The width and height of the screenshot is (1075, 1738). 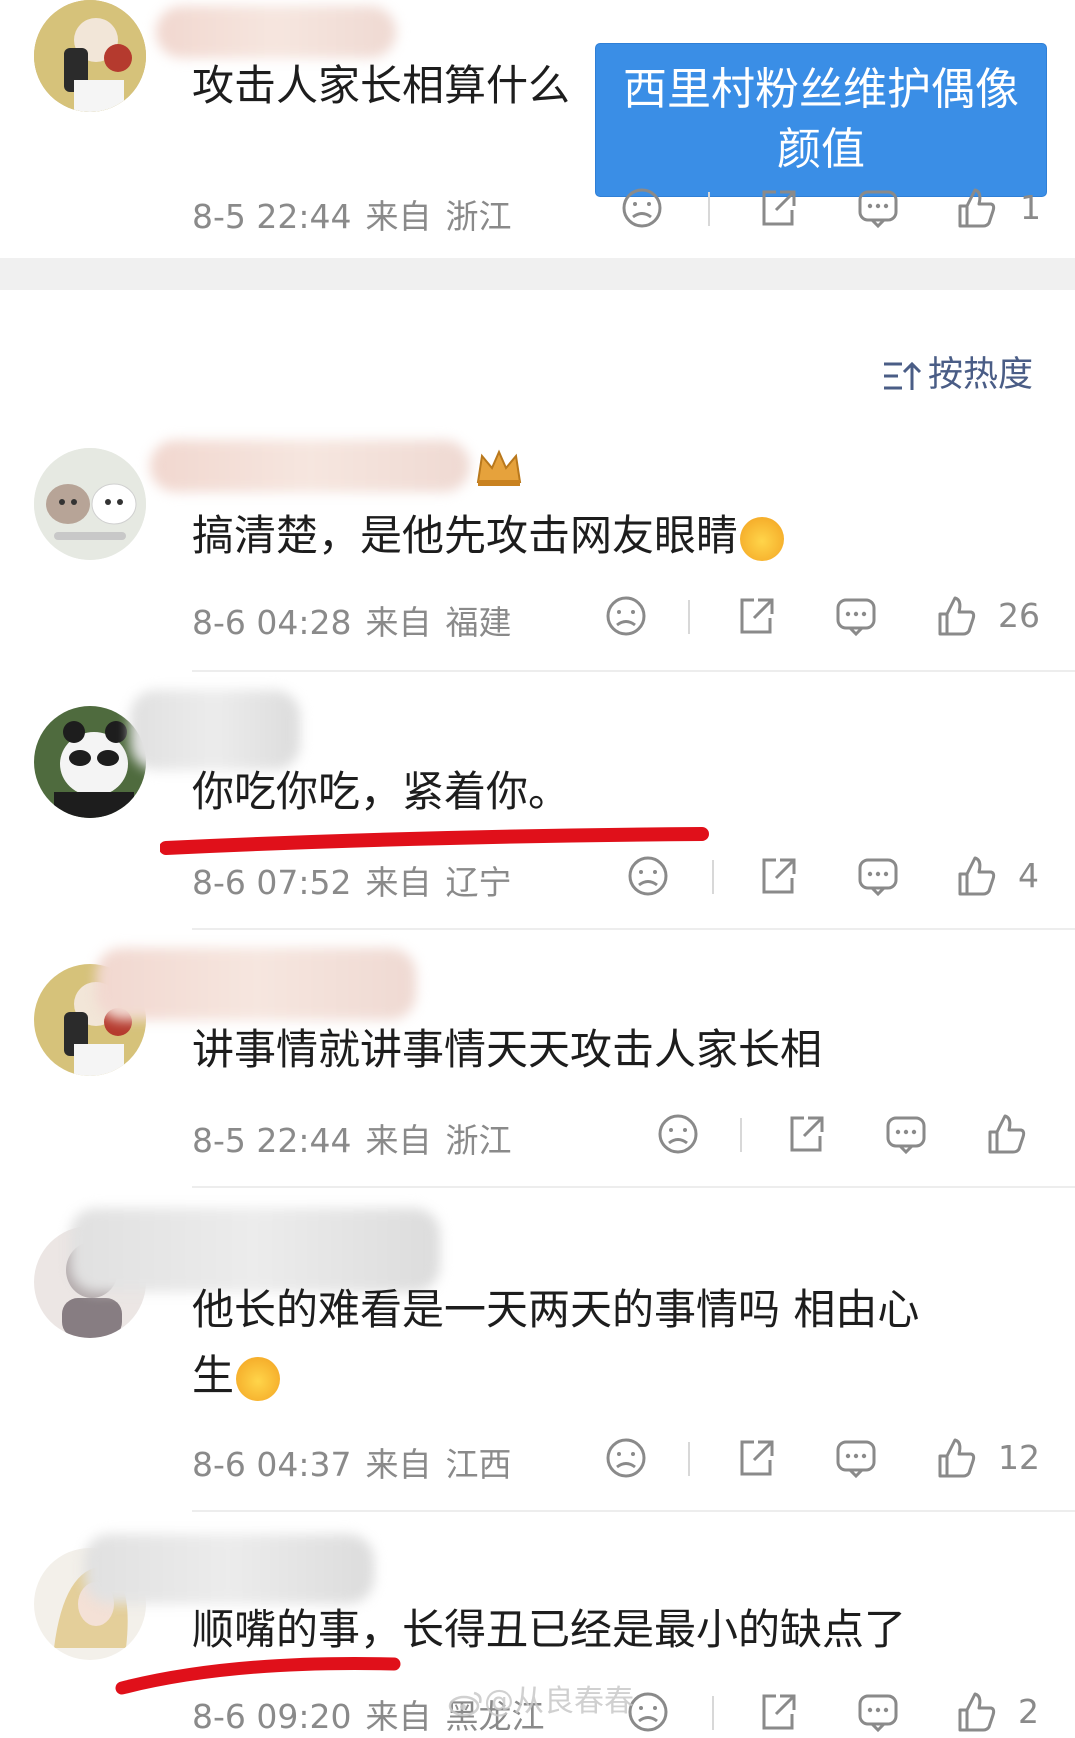 What do you see at coordinates (981, 375) in the screenshot?
I see `sort-label: 按热度` at bounding box center [981, 375].